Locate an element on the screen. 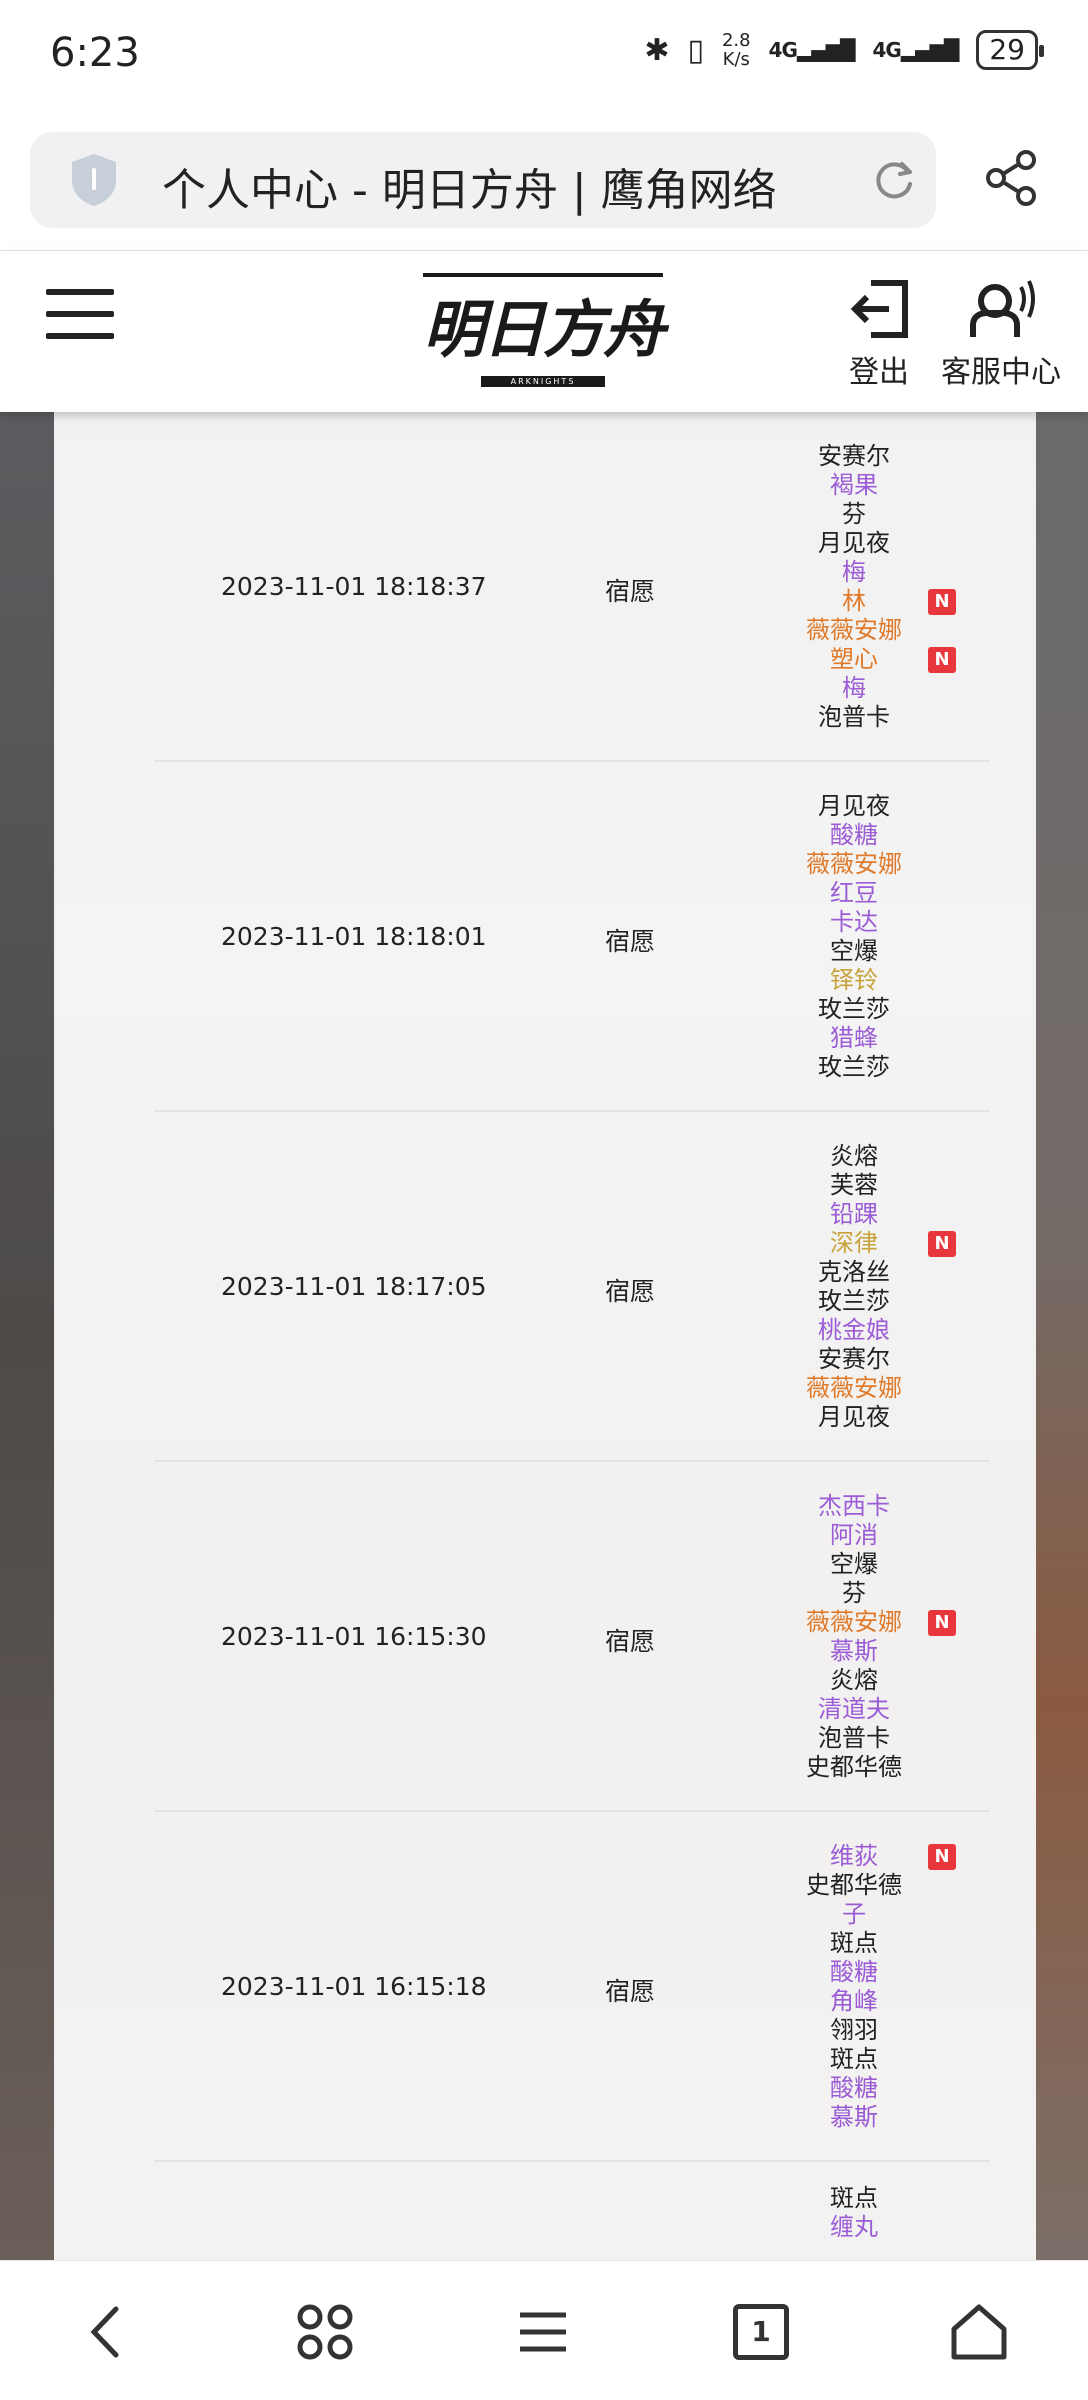  browser-address-bar: 个人中心 - 明日方舟 | 鹰角网络 is located at coordinates (544, 184).